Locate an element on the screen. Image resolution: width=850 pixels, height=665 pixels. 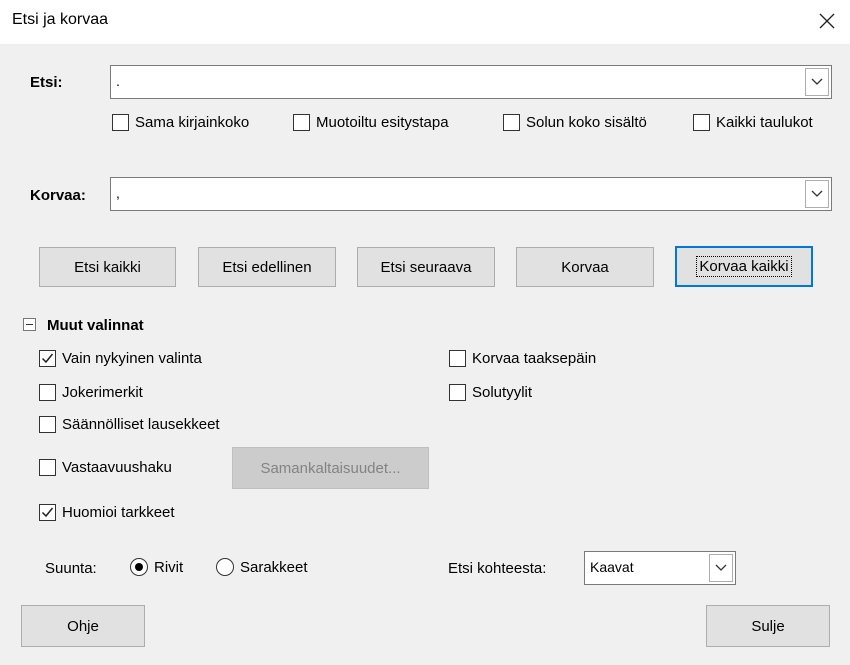
close-label: Sulje is located at coordinates (768, 626).